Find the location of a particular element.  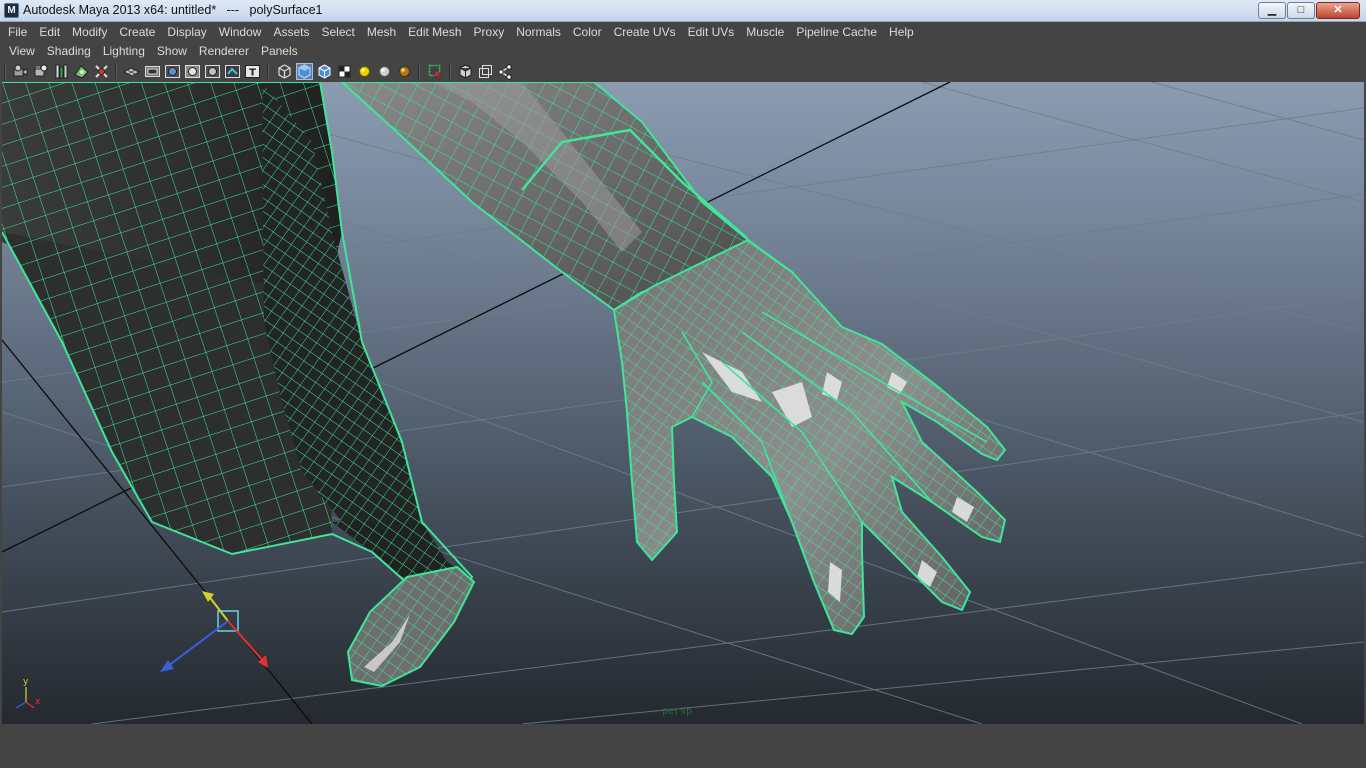

close-button: ✕ is located at coordinates (1338, 10).